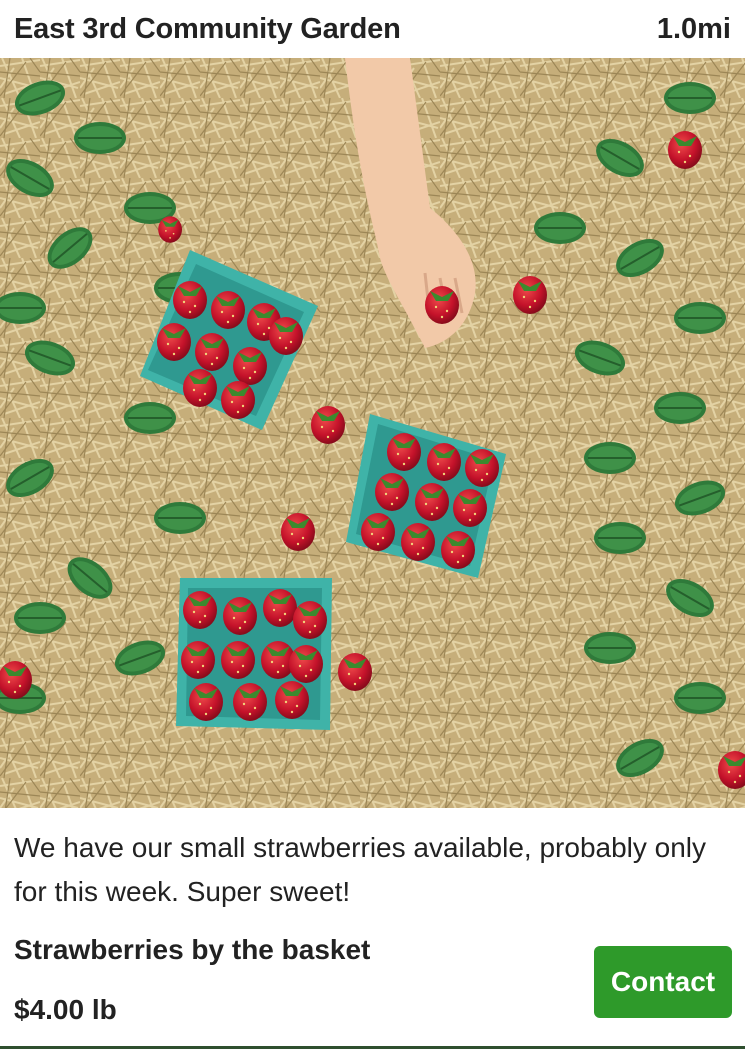 This screenshot has width=745, height=1049. Describe the element at coordinates (192, 949) in the screenshot. I see `product-name: Strawberries by the basket` at that location.